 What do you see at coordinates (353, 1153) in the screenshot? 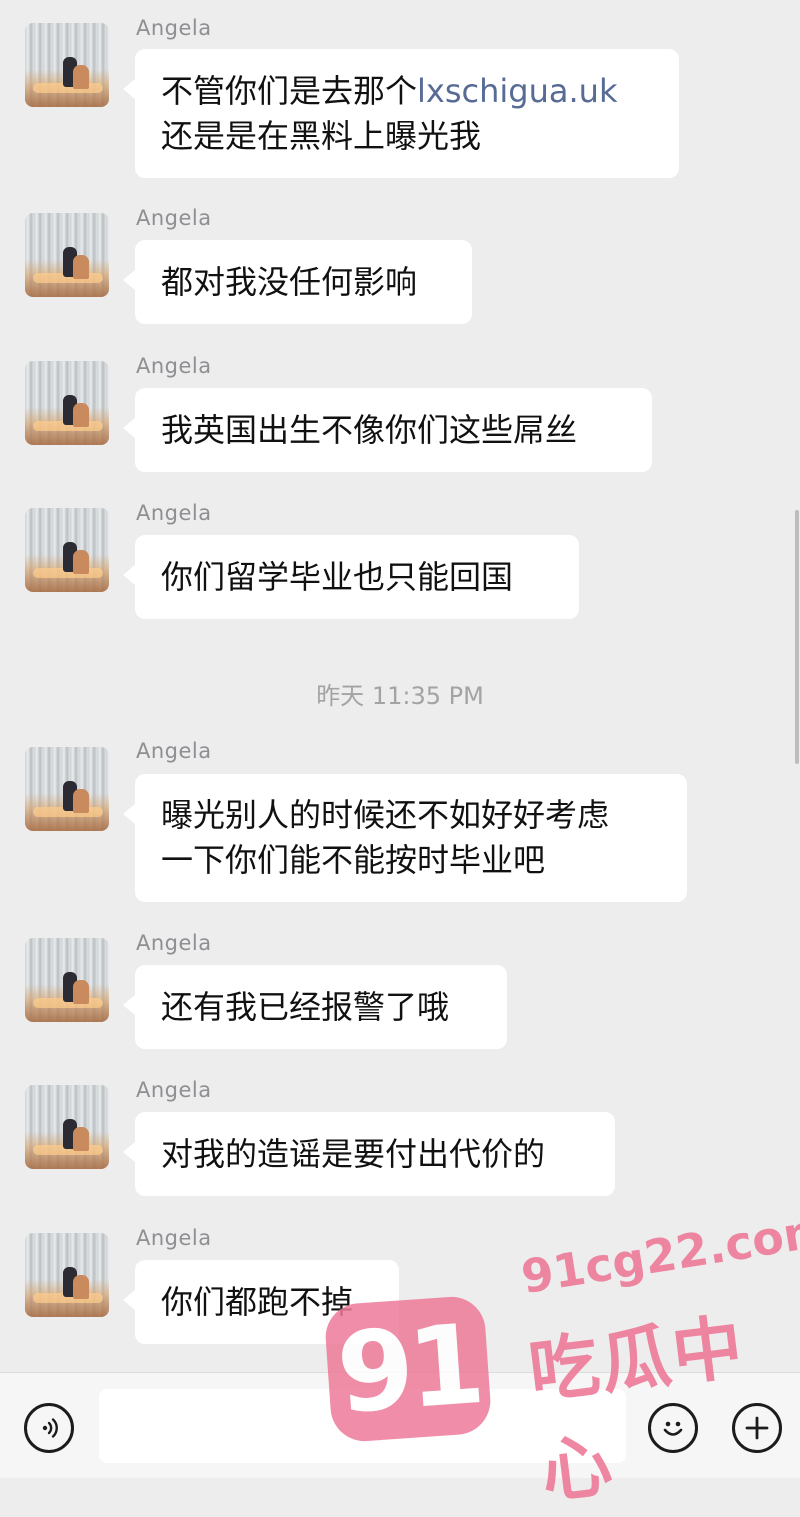
I see `message-line: 对我的造谣是要付出代价的` at bounding box center [353, 1153].